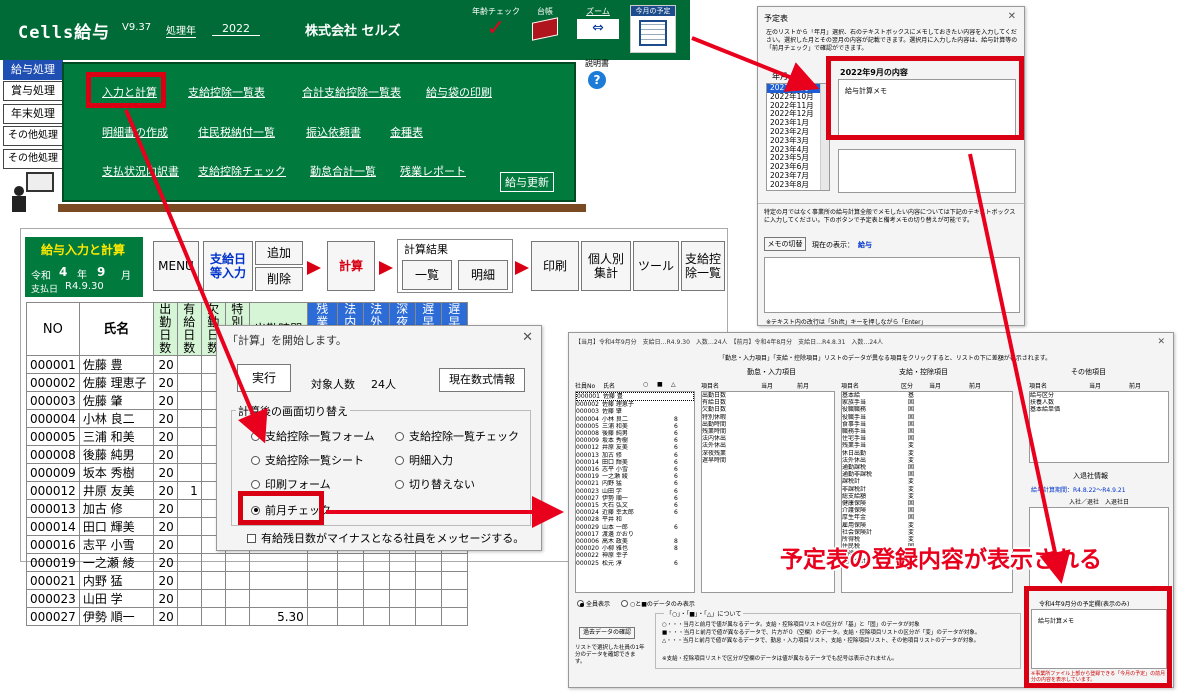 The height and width of the screenshot is (693, 1178). I want to click on menu-input-calc: 入力と計算, so click(129, 92).